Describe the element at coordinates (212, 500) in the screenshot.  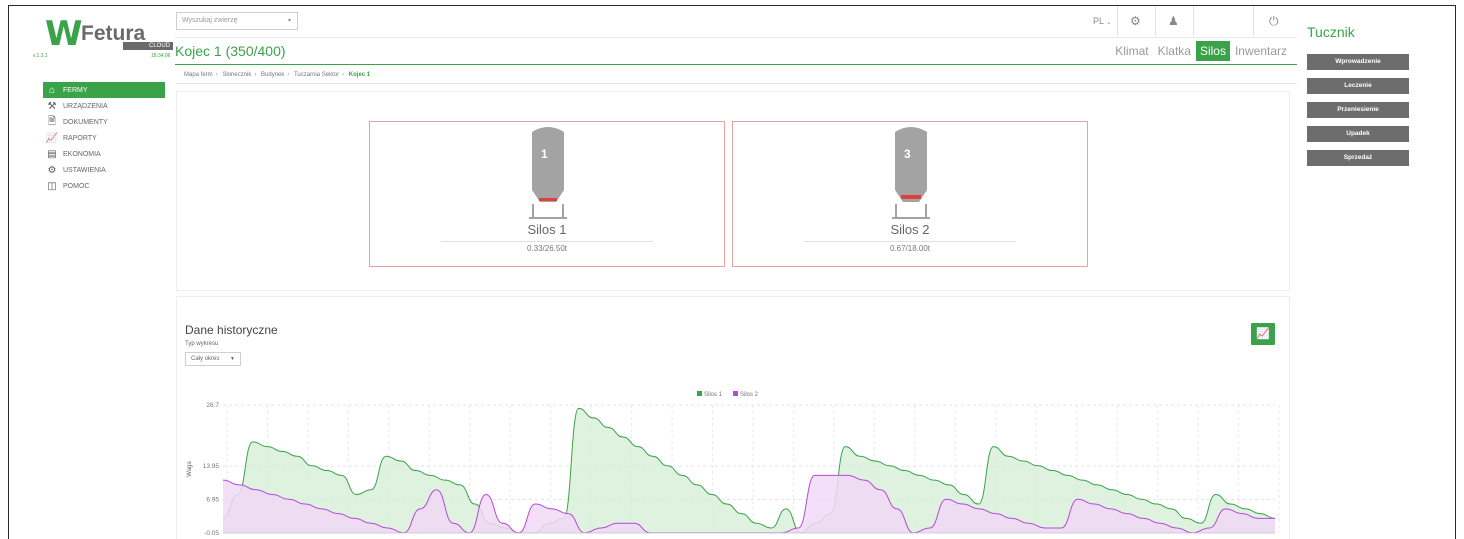
I see `y-tick-label: 6.95` at that location.